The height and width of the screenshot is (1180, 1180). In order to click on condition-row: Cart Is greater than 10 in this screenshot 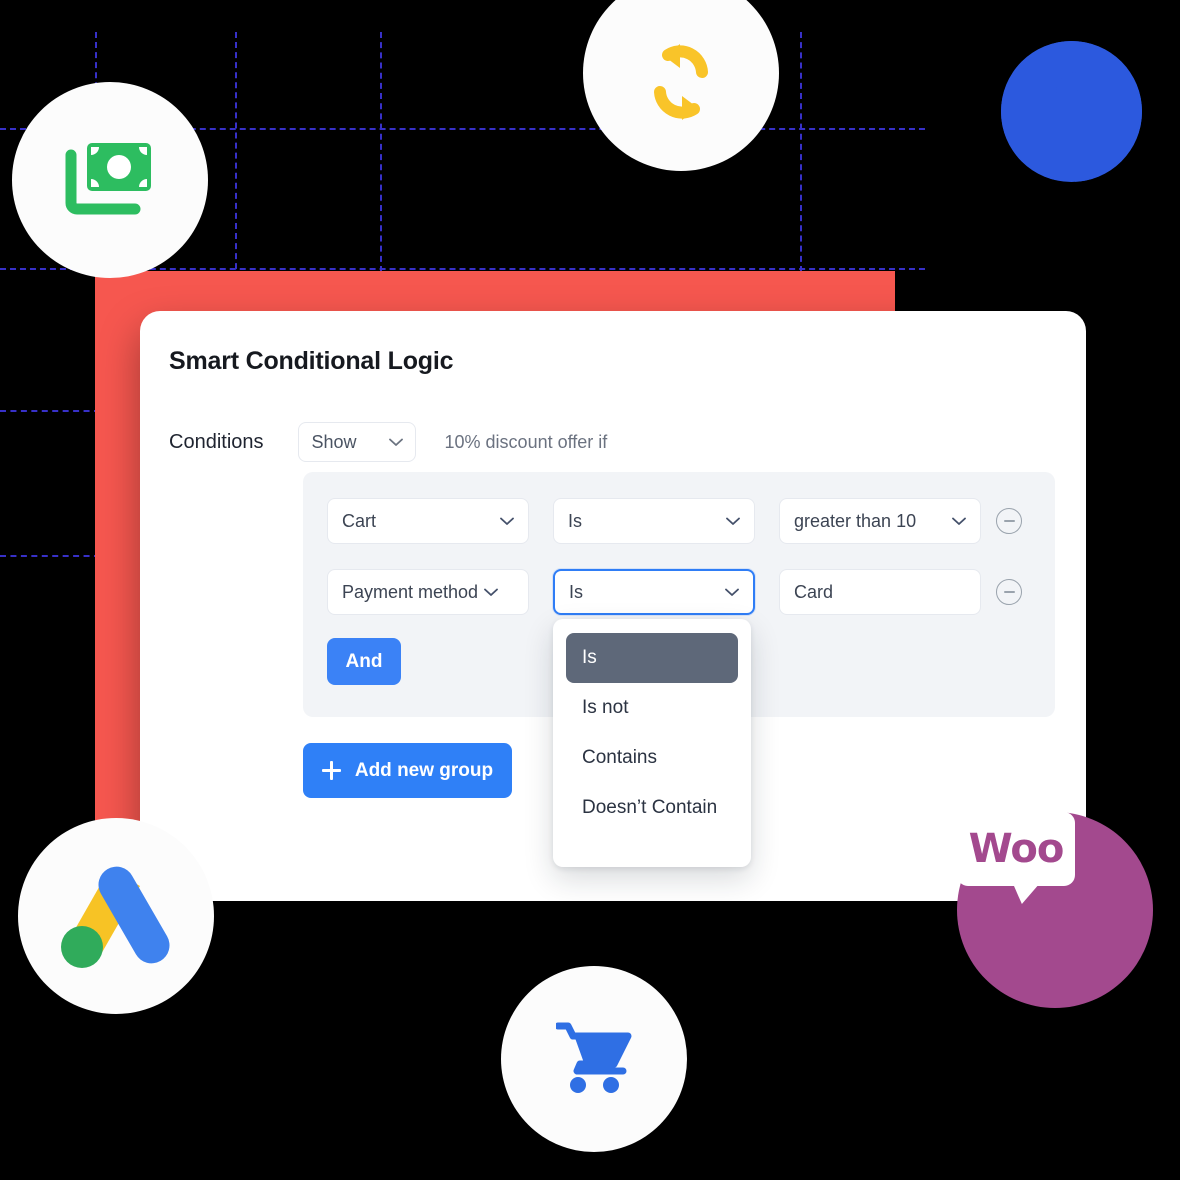, I will do `click(674, 521)`.